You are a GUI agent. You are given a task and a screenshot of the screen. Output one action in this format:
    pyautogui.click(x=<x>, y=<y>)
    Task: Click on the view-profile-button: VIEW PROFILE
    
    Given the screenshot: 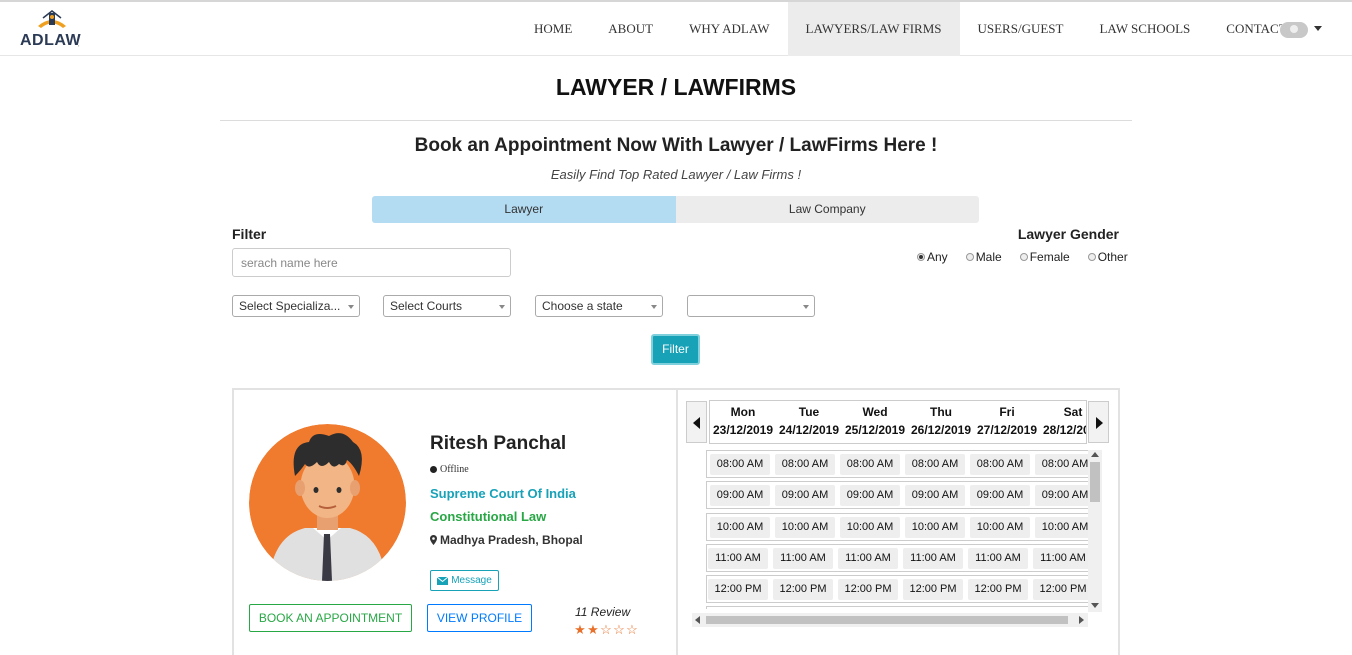 What is the action you would take?
    pyautogui.click(x=479, y=618)
    